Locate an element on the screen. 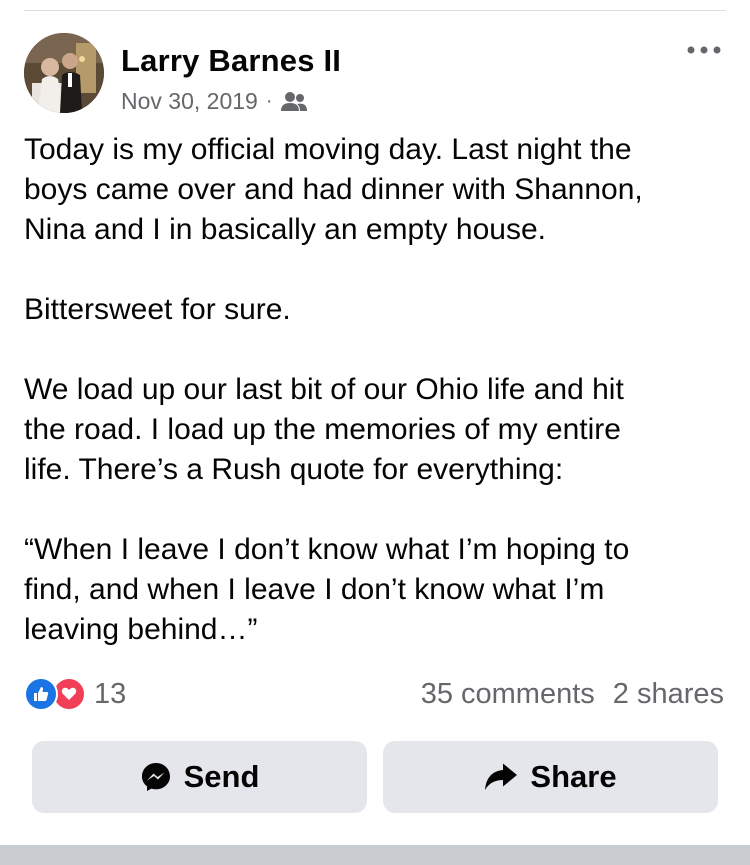 This screenshot has width=750, height=865. messenger-icon is located at coordinates (155, 777).